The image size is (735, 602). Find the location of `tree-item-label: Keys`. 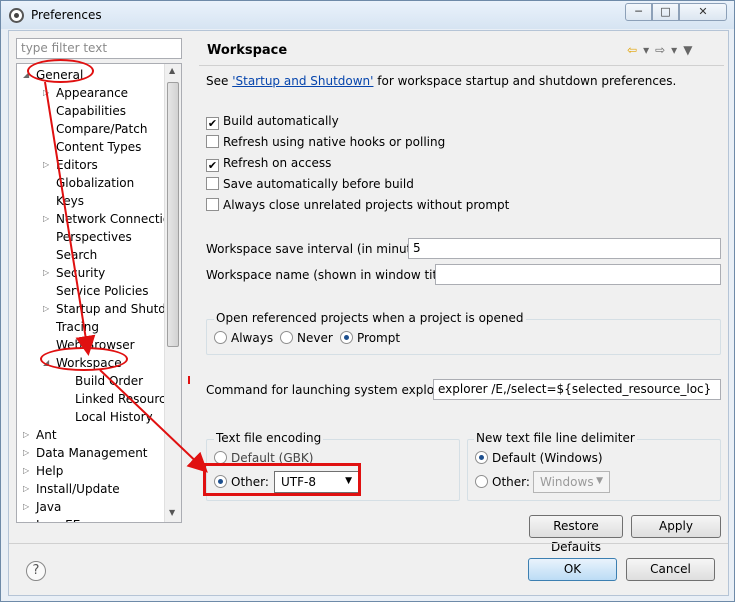

tree-item-label: Keys is located at coordinates (70, 201).